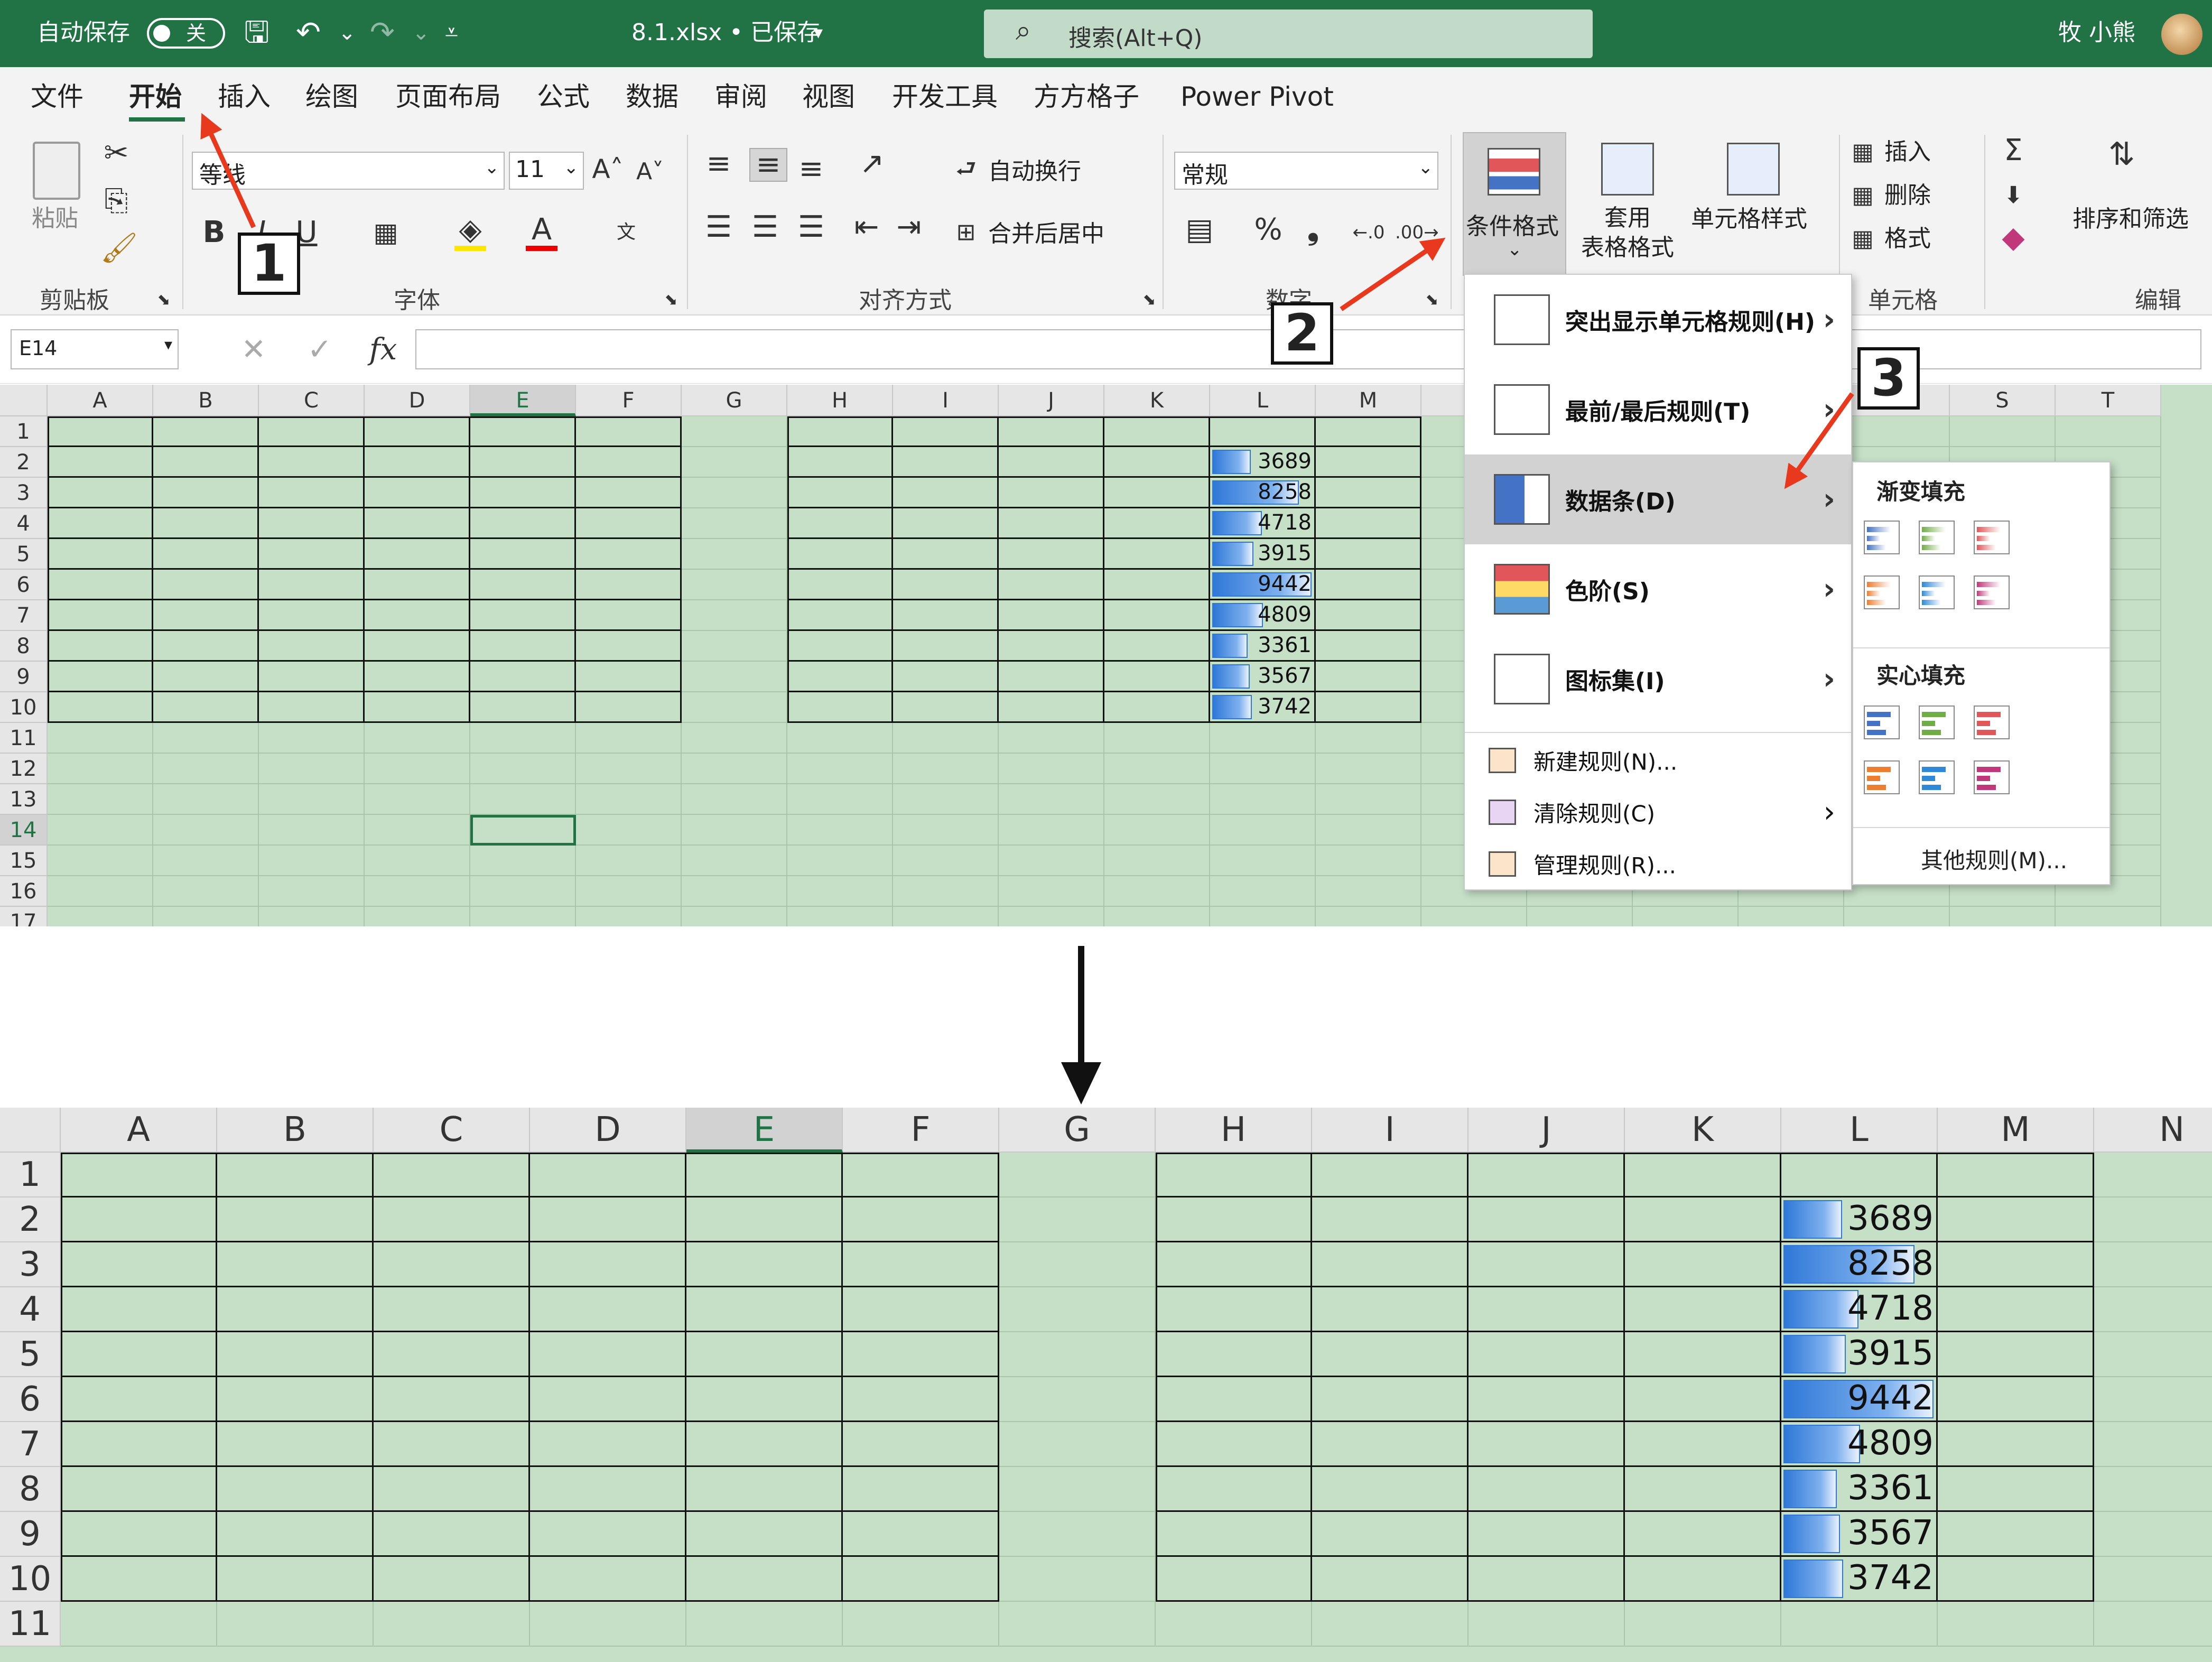  What do you see at coordinates (1393, 274) in the screenshot?
I see `arrow-to-conditional-format` at bounding box center [1393, 274].